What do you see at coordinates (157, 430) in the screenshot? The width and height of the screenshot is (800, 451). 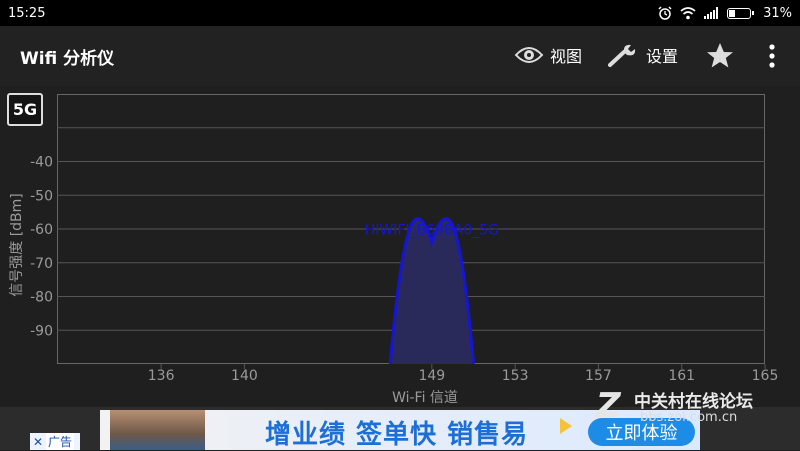 I see `ad-person-image` at bounding box center [157, 430].